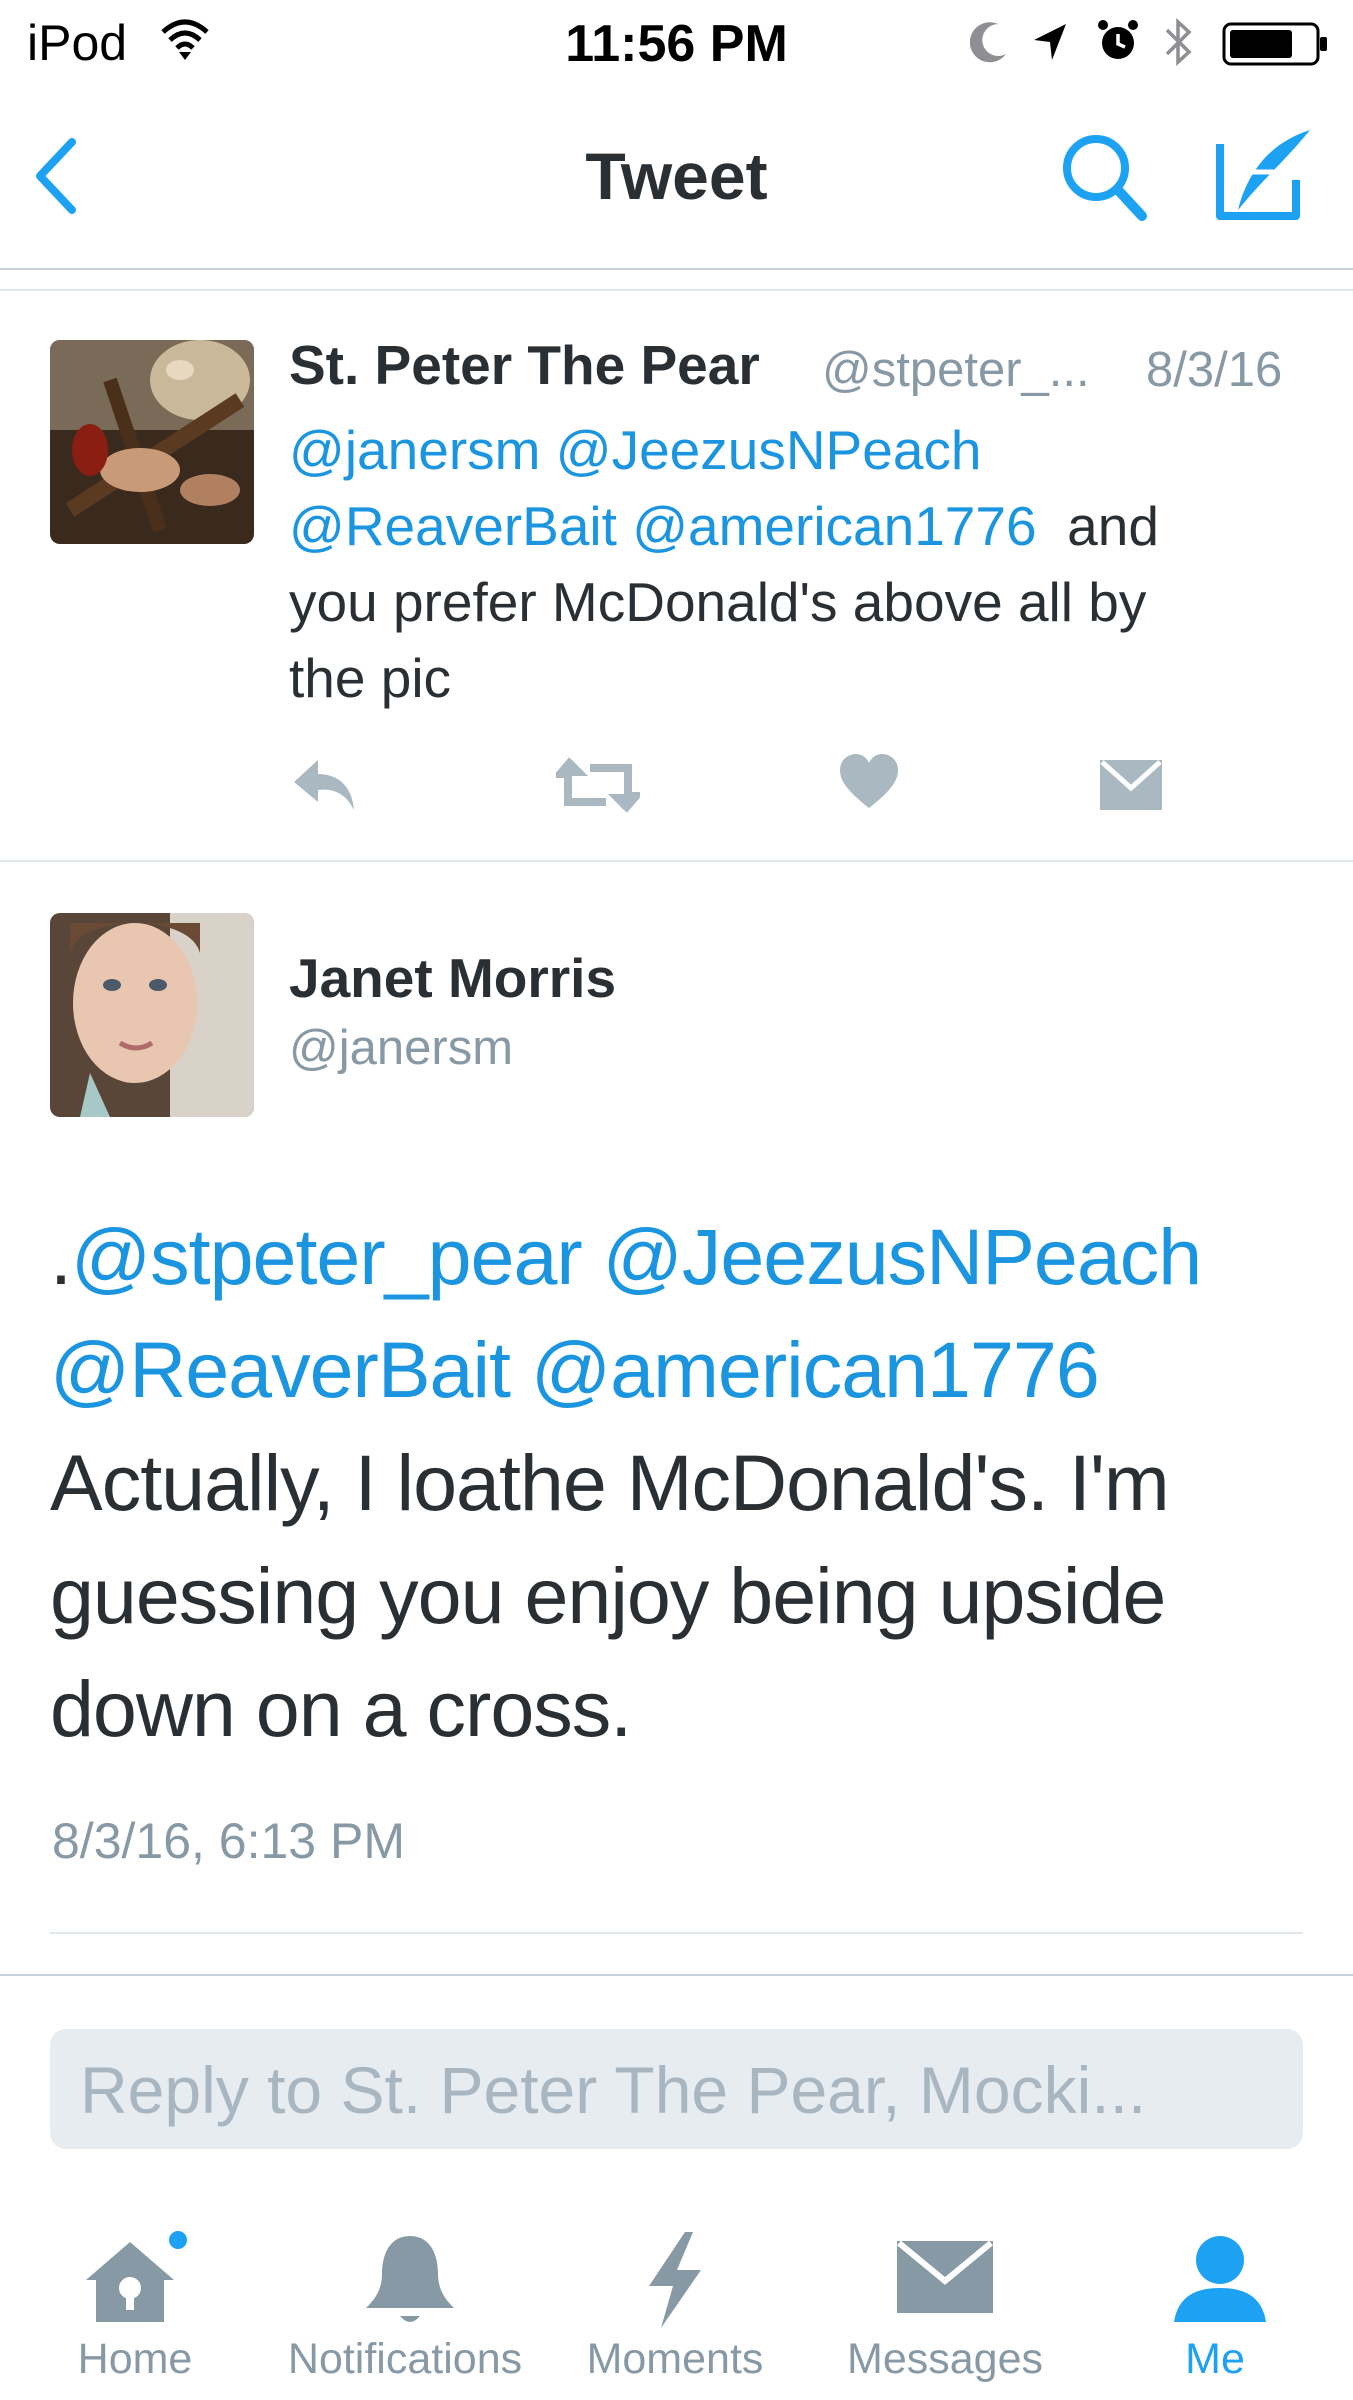 Image resolution: width=1353 pixels, height=2400 pixels. What do you see at coordinates (136, 2276) in the screenshot?
I see `home-icon` at bounding box center [136, 2276].